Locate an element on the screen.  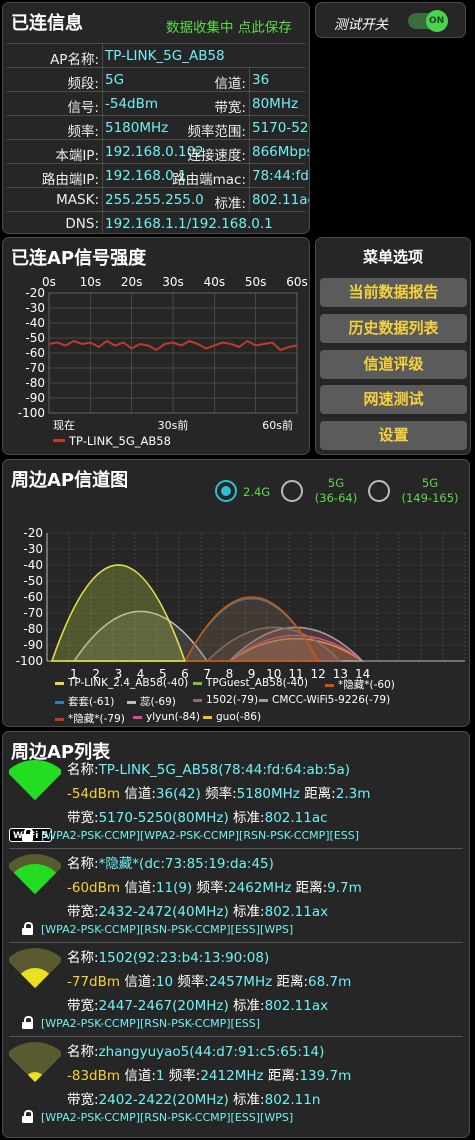
signal-y-tick: -40 is located at coordinates (35, 323).